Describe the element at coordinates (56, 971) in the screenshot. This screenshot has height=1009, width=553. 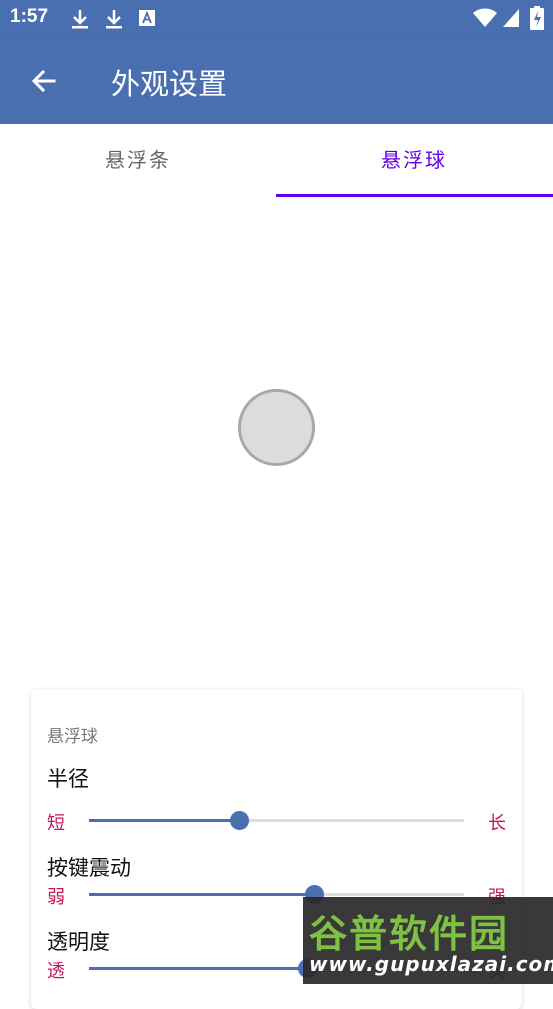
I see `transparency-min-label: 透` at that location.